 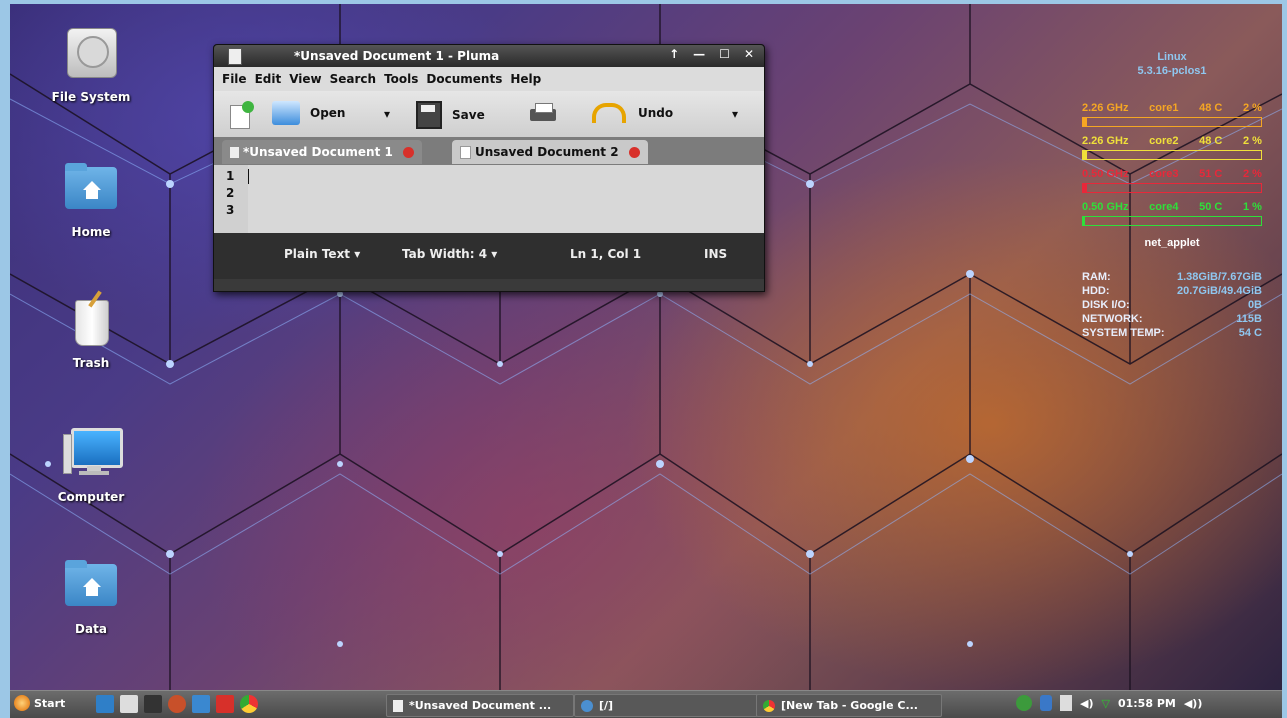 I want to click on menu-tools: Tools, so click(x=401, y=79).